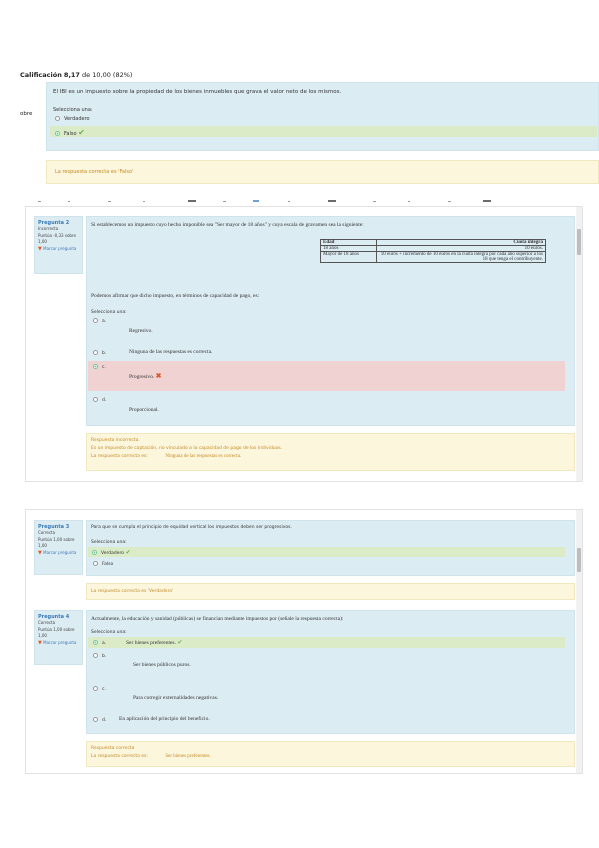 Image resolution: width=599 pixels, height=848 pixels. What do you see at coordinates (99, 643) in the screenshot?
I see `option-a-radio-row: a.` at bounding box center [99, 643].